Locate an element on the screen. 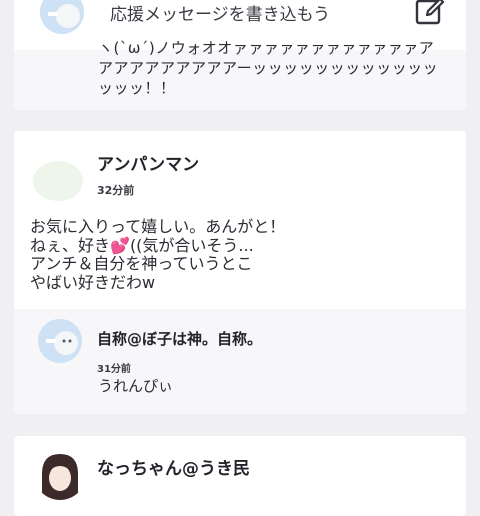 The image size is (480, 516). body-line: ねぇ、好き is located at coordinates (70, 245).